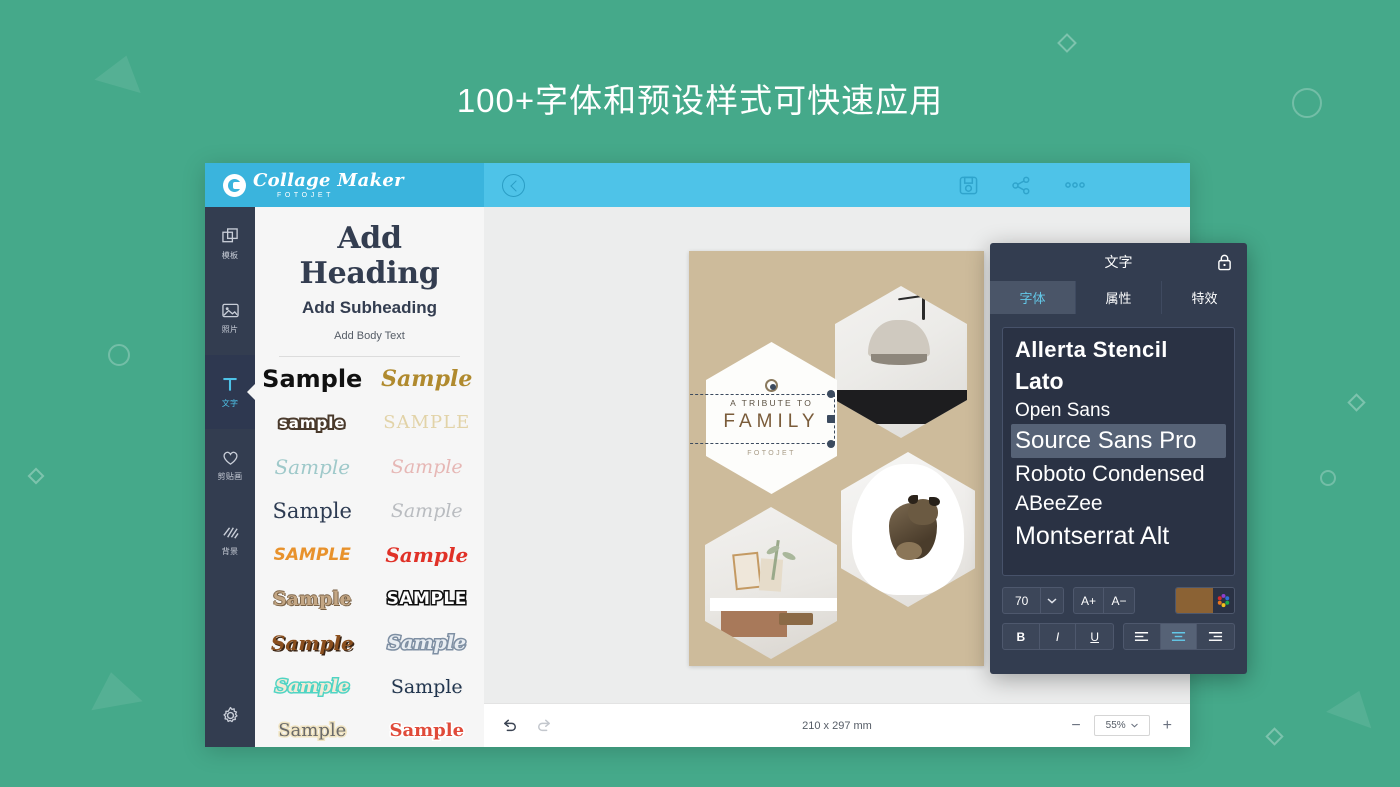  Describe the element at coordinates (836, 458) in the screenshot. I see `design-canvas: A TRIBUTE TO FAMILY FOTOJET` at that location.